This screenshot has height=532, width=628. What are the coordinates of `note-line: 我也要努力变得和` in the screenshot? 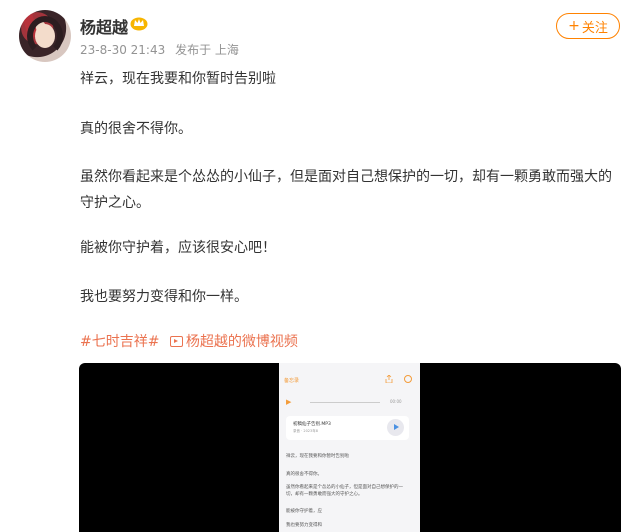 It's located at (304, 525).